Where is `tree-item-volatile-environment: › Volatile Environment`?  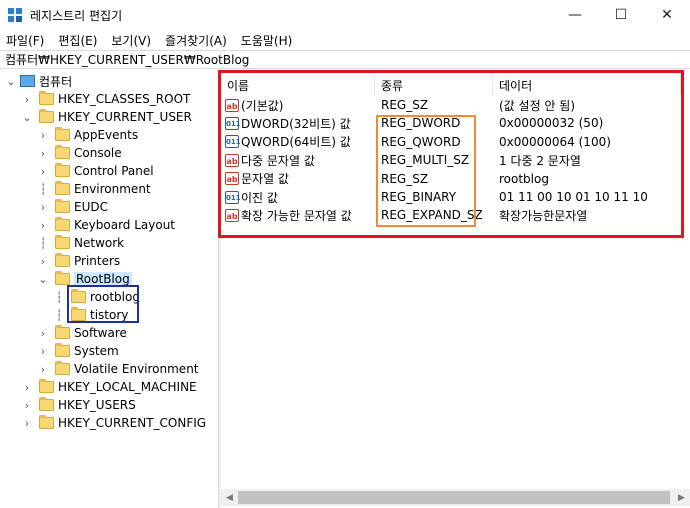
tree-item-volatile-environment: › Volatile Environment is located at coordinates (118, 369).